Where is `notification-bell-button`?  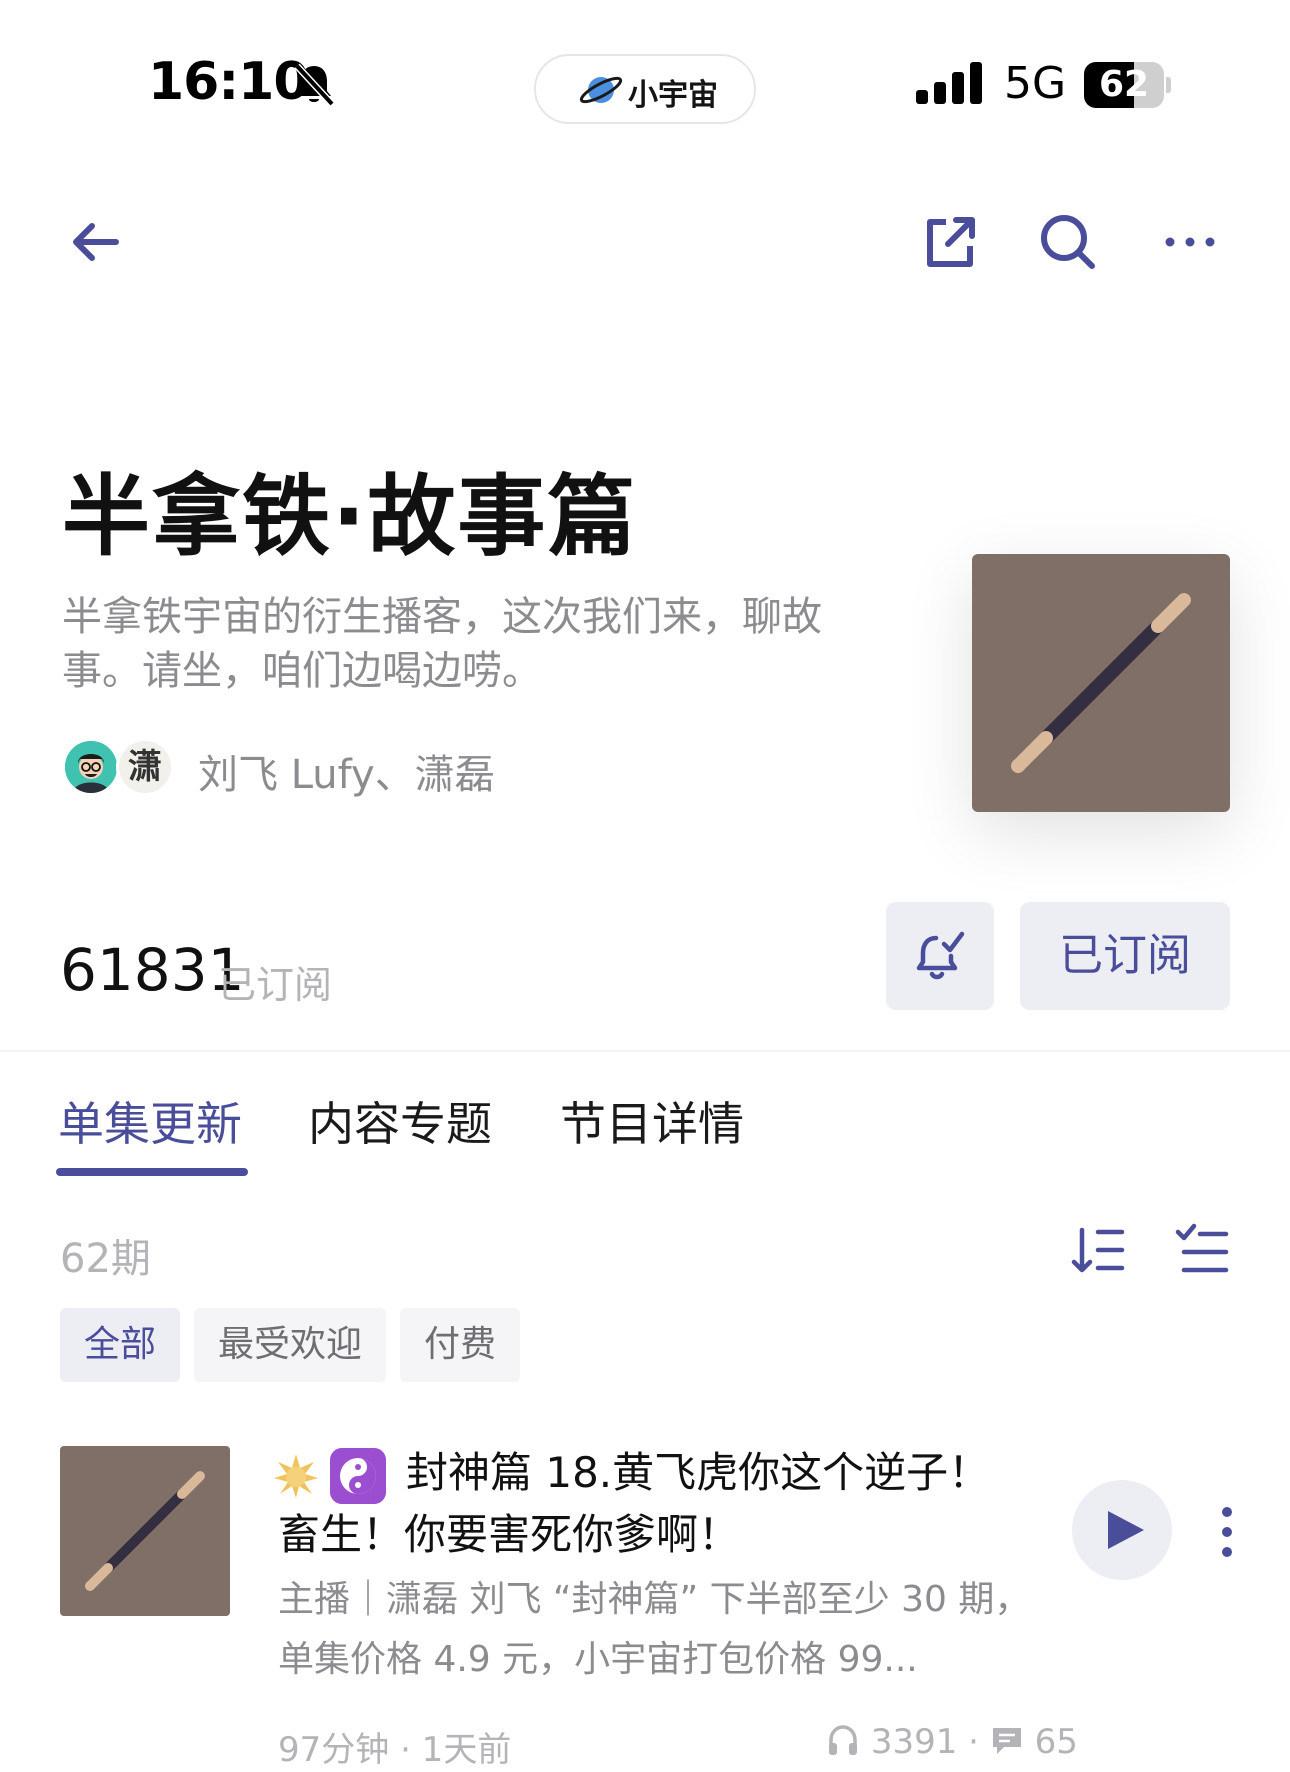 notification-bell-button is located at coordinates (940, 956).